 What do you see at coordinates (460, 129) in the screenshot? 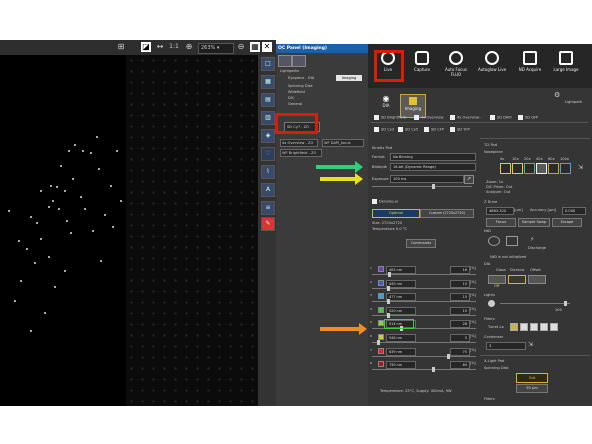
I see `preset-sd-yfp: SD YFP` at bounding box center [460, 129].